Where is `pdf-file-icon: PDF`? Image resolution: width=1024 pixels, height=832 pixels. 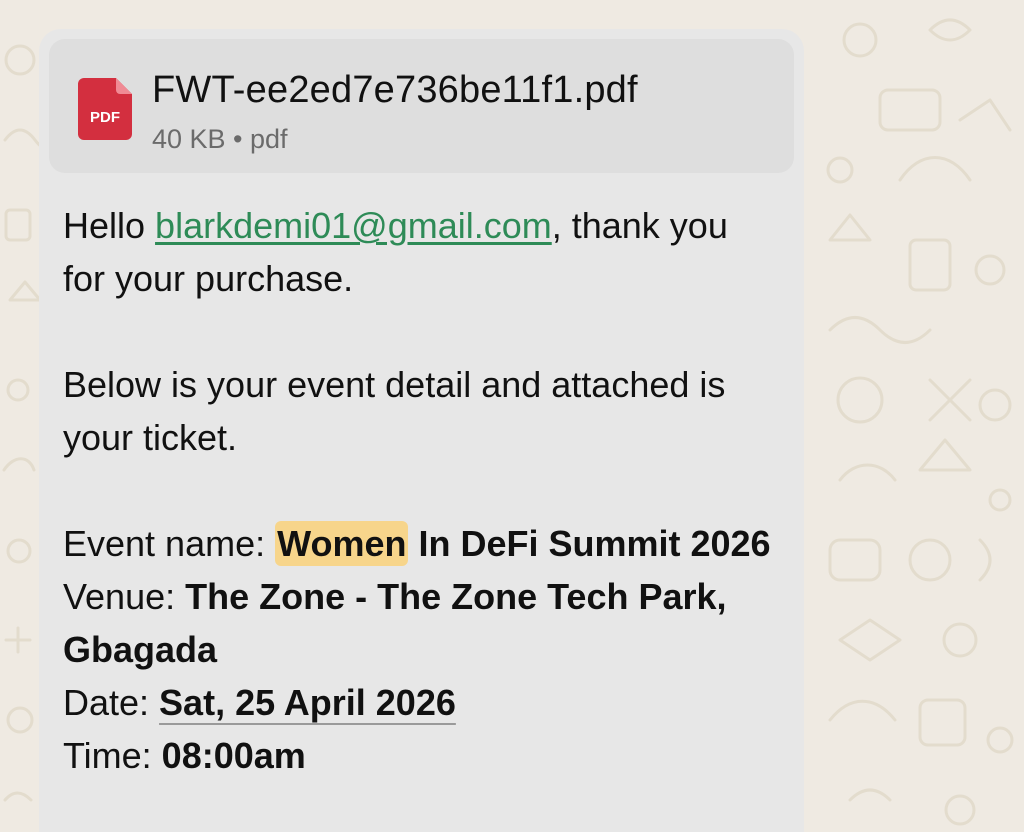 pdf-file-icon: PDF is located at coordinates (105, 109).